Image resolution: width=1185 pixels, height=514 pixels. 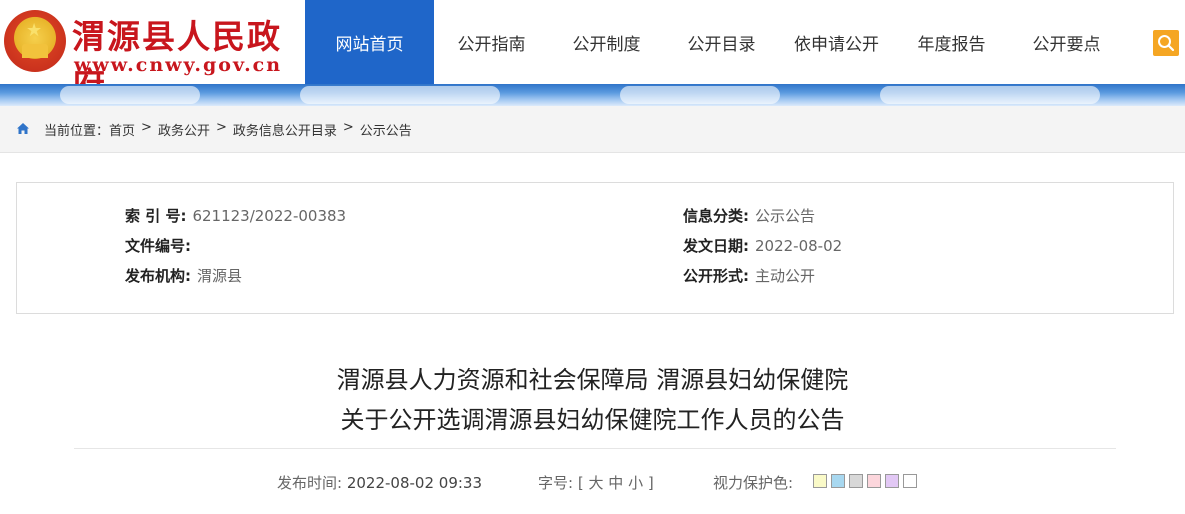 I want to click on breadcrumb-item-home: 首页, so click(x=122, y=129).